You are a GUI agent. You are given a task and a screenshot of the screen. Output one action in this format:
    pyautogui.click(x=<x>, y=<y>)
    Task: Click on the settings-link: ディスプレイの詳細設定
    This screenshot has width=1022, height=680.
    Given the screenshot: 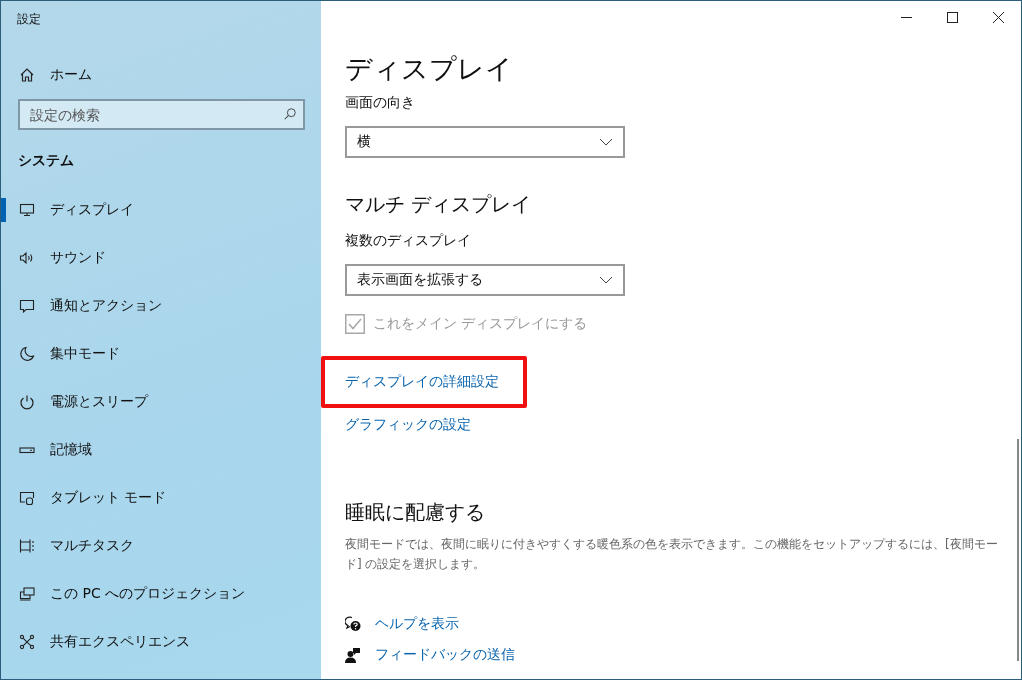 What is the action you would take?
    pyautogui.click(x=424, y=382)
    